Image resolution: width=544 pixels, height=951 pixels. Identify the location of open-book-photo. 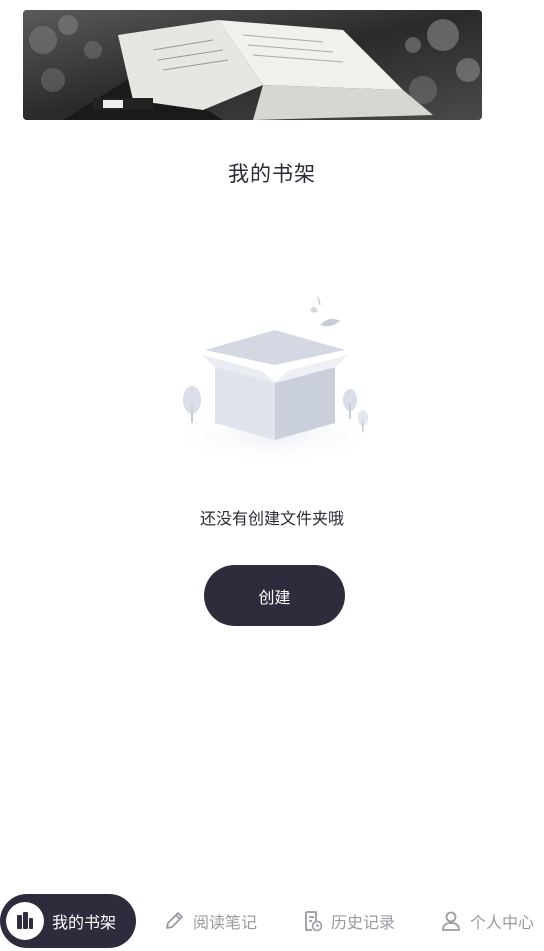
(252, 65).